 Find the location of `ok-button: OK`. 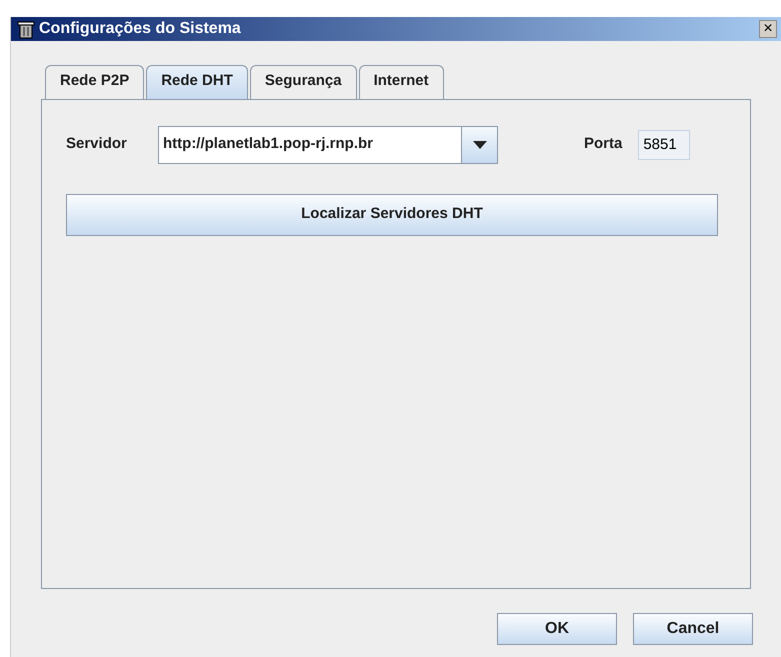

ok-button: OK is located at coordinates (557, 628).